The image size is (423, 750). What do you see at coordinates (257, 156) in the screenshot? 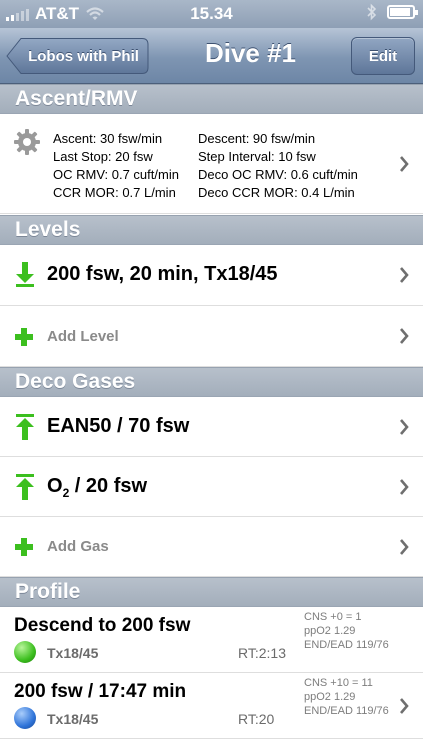
I see `step-interval: Step Interval: 10 fsw` at bounding box center [257, 156].